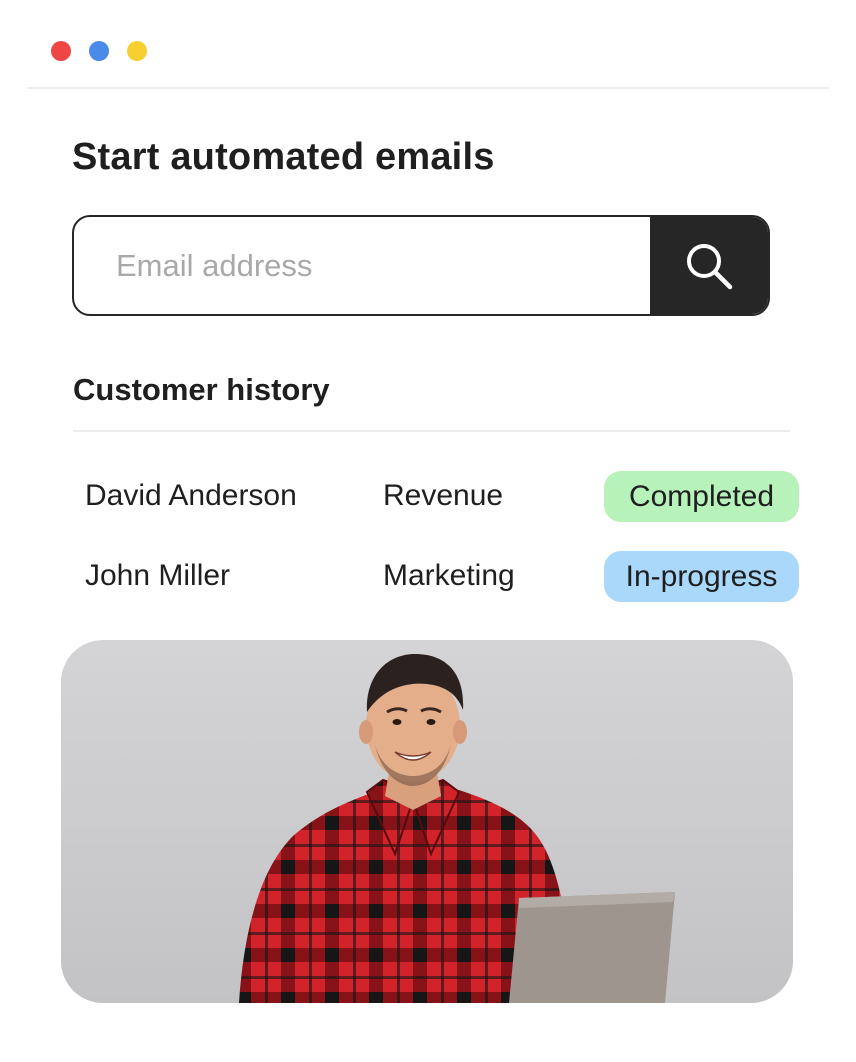  What do you see at coordinates (431, 431) in the screenshot?
I see `section-divider` at bounding box center [431, 431].